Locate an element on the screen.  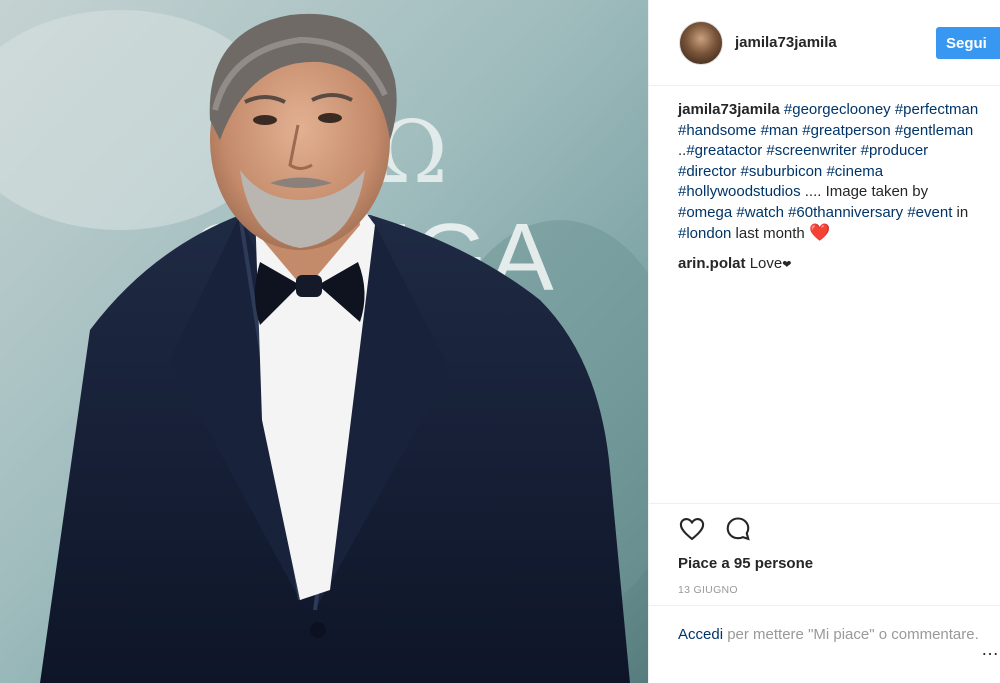
post-date: 13 GIUGNO is located at coordinates (839, 590).